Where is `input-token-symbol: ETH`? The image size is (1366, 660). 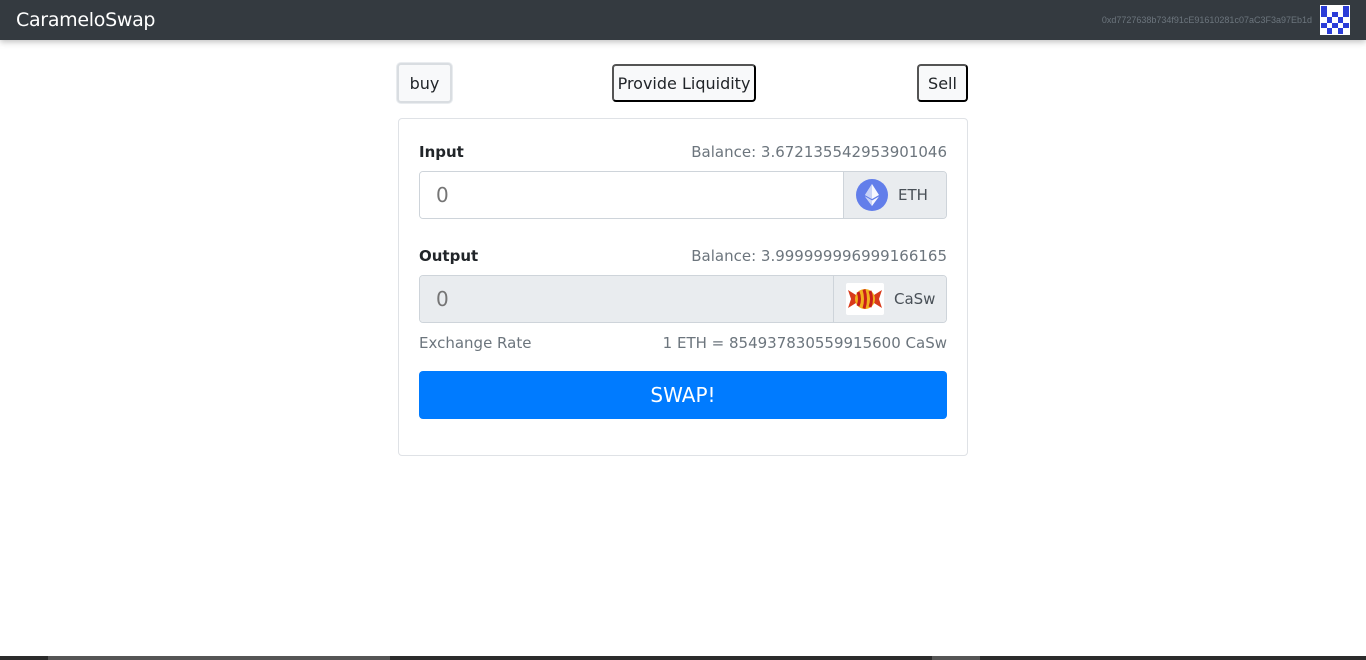 input-token-symbol: ETH is located at coordinates (913, 195).